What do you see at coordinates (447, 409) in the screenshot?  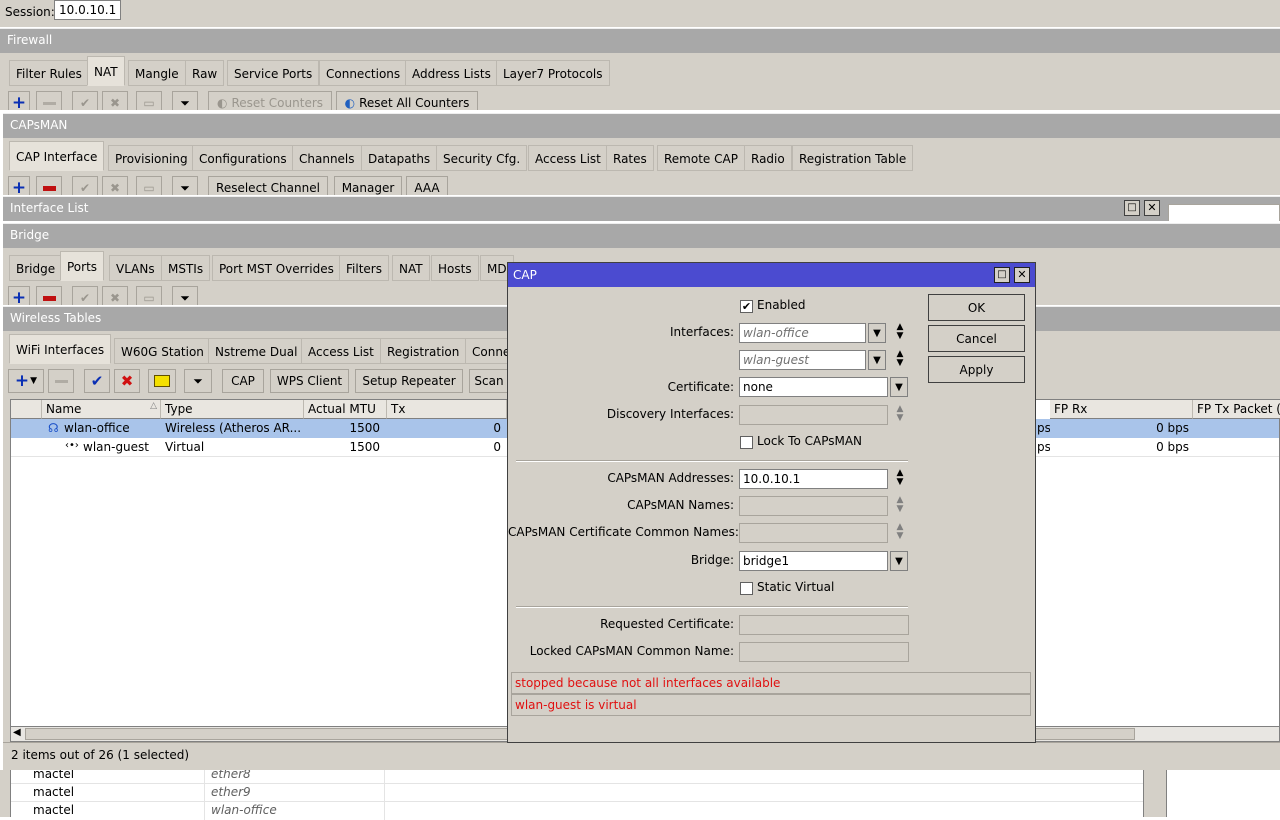 I see `column-header-tx: Tx` at bounding box center [447, 409].